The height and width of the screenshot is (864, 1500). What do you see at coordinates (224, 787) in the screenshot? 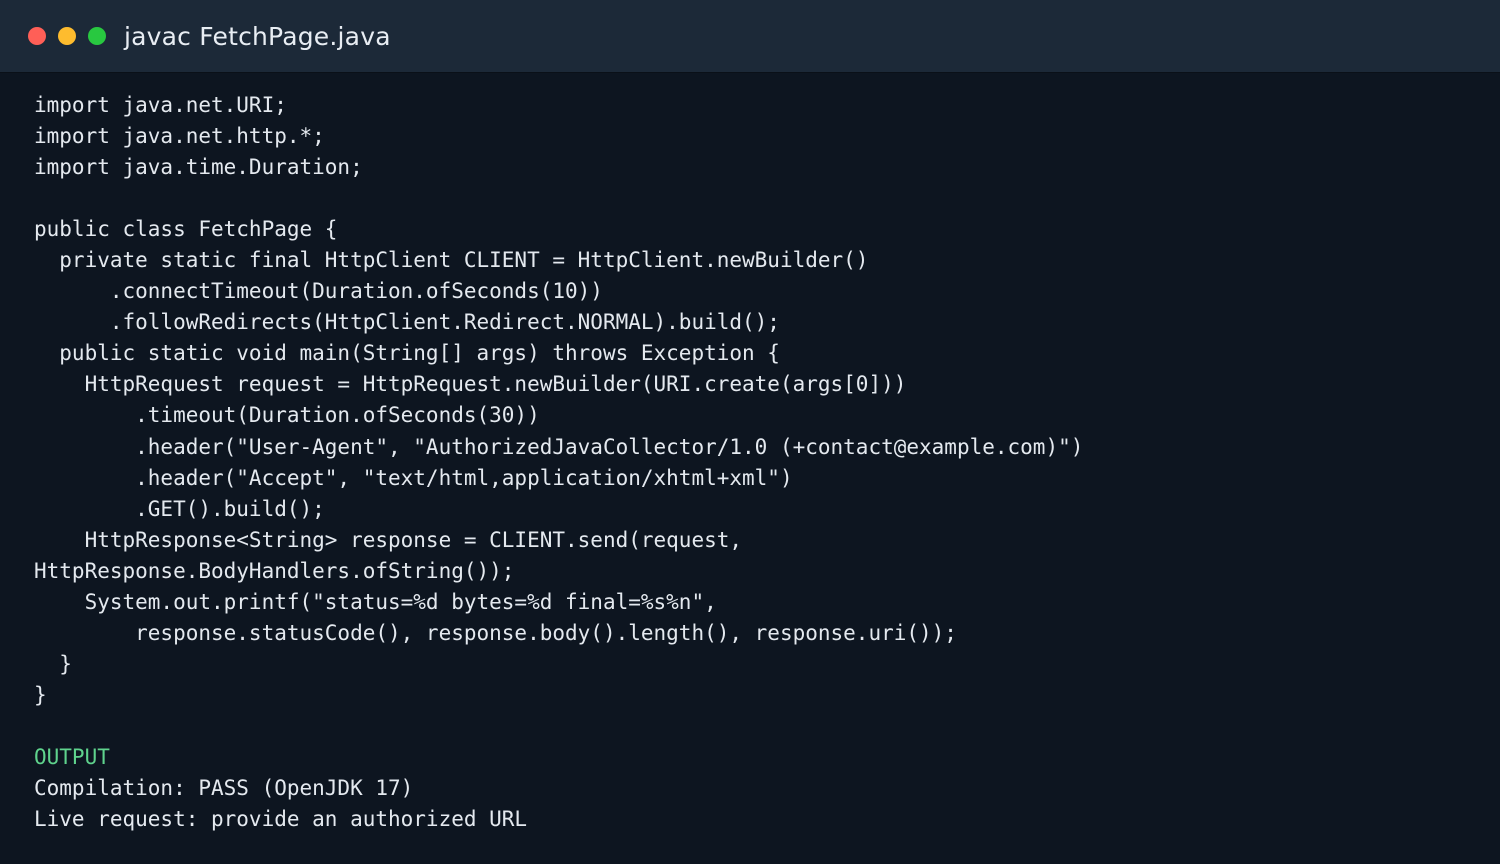
I see `output-line-compilation: Compilation: PASS (OpenJDK 17)` at bounding box center [224, 787].